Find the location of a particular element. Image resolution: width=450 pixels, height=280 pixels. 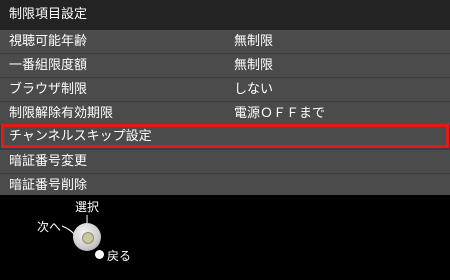

menu-item-viewing-age: 視聴可能年齢 無制限 is located at coordinates (225, 41).